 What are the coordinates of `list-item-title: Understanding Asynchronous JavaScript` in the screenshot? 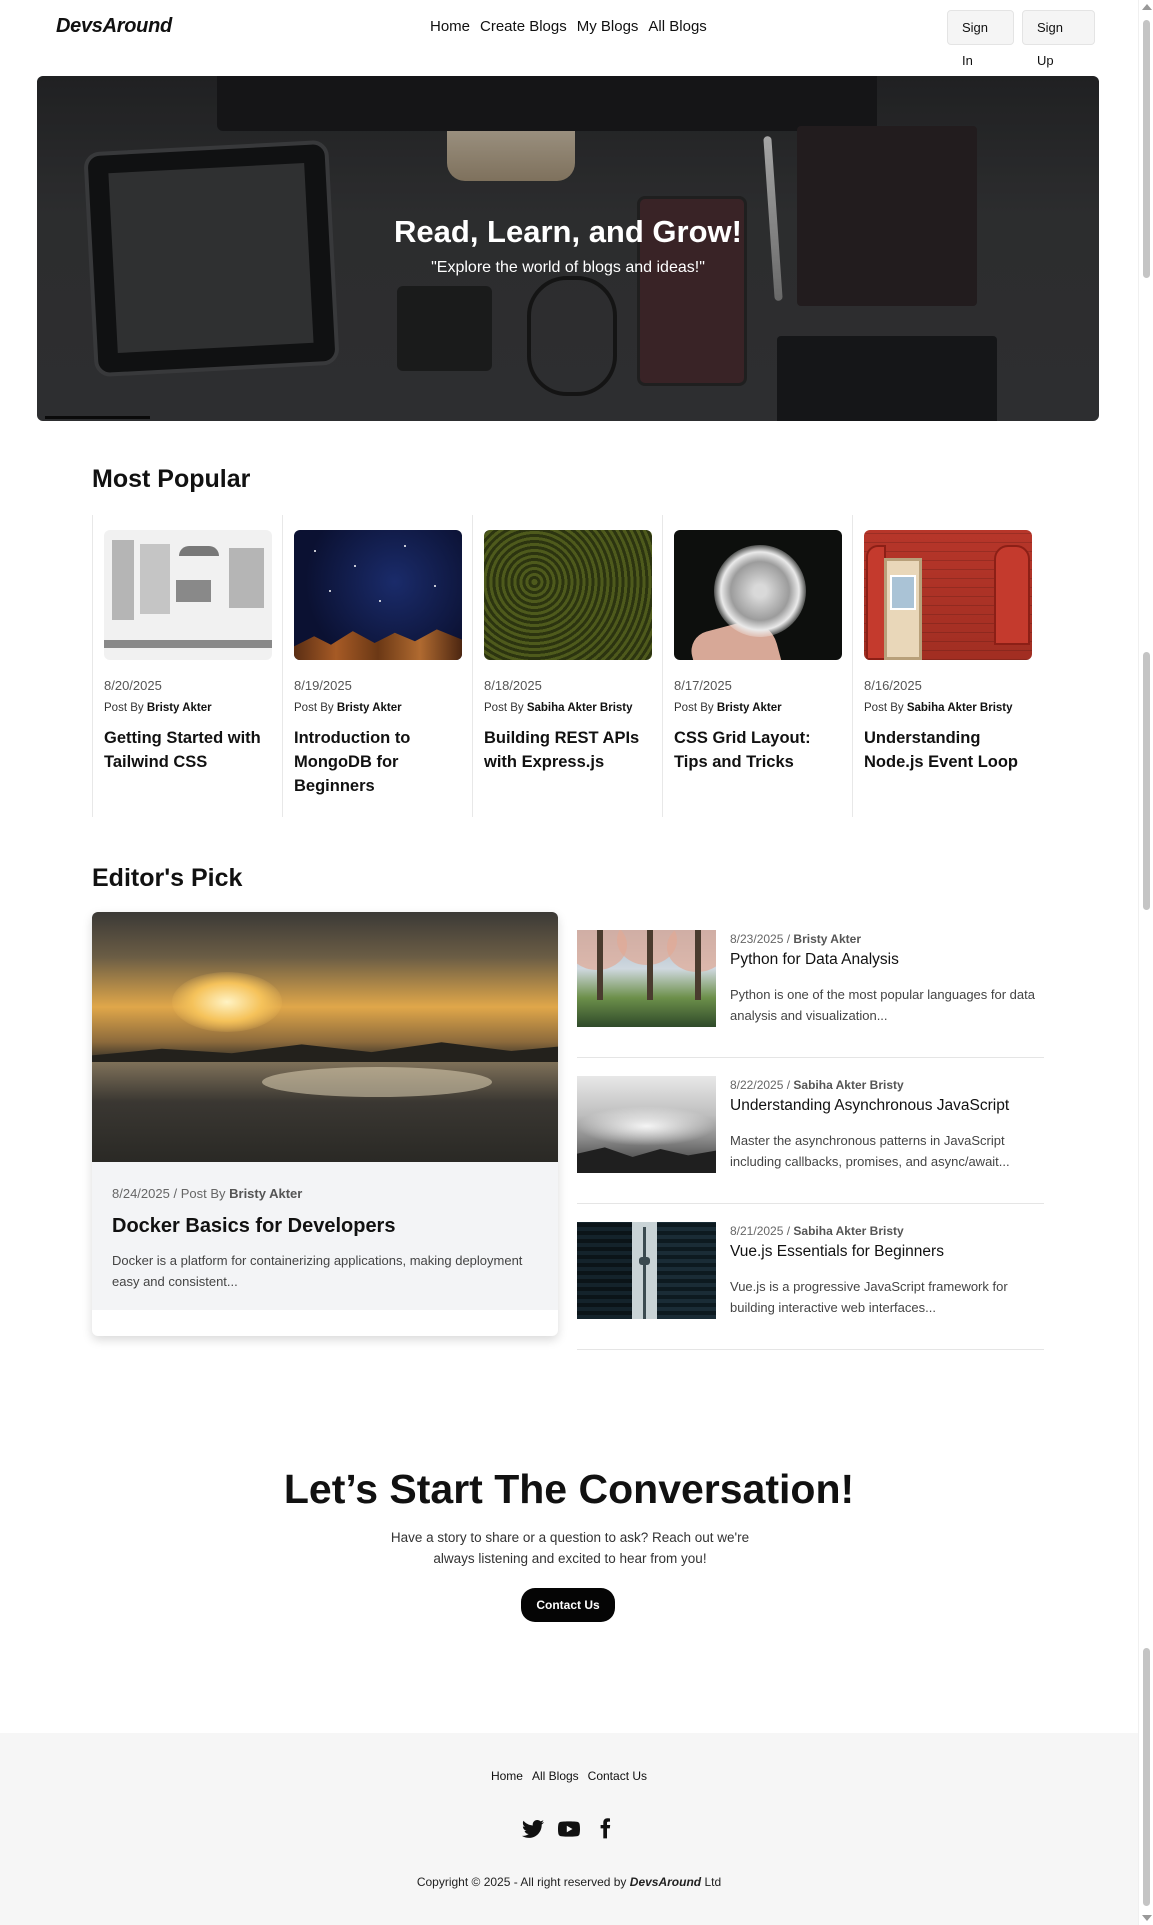 It's located at (869, 1106).